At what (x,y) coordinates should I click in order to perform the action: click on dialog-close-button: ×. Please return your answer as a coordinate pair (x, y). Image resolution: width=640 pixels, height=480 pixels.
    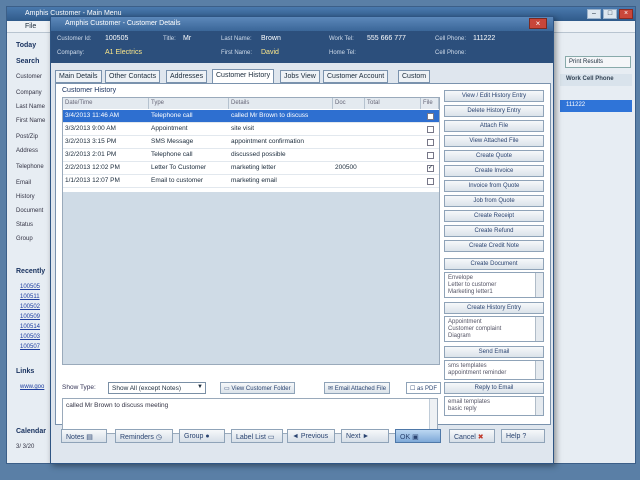
    Looking at the image, I should click on (538, 23).